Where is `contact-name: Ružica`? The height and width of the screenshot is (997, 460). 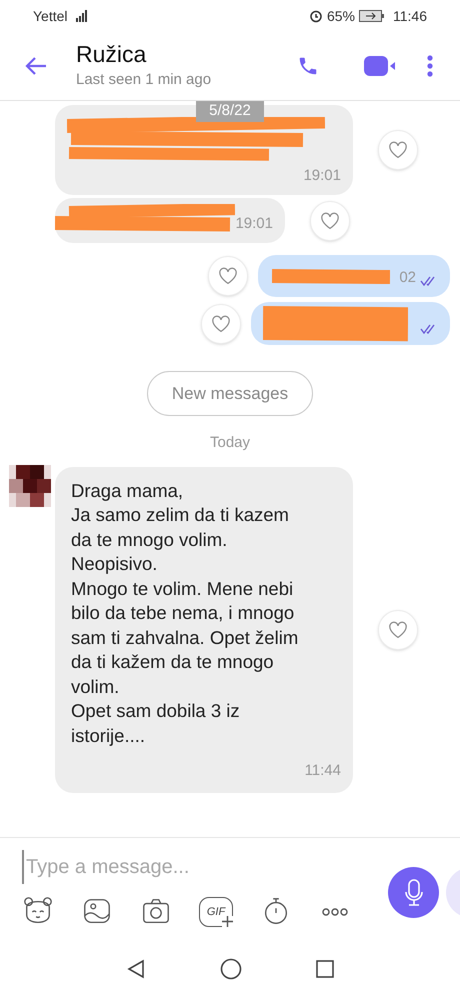
contact-name: Ružica is located at coordinates (112, 55).